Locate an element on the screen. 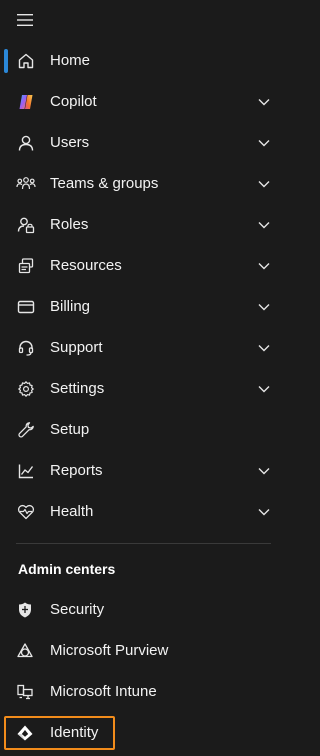 The height and width of the screenshot is (756, 320). admin-item-label: Microsoft Purview is located at coordinates (109, 650).